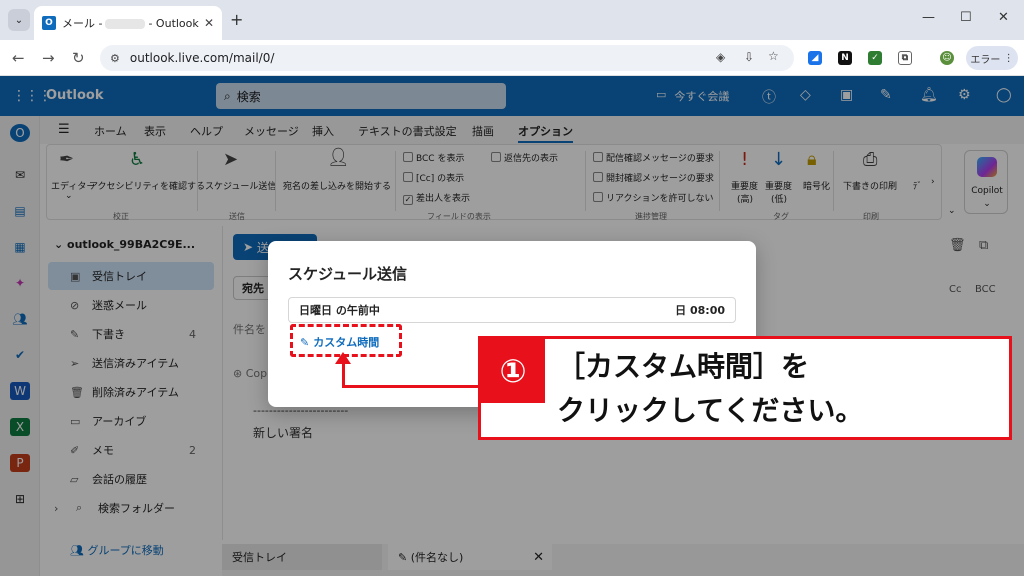  Describe the element at coordinates (18, 58) in the screenshot. I see `back-icon: ←` at that location.